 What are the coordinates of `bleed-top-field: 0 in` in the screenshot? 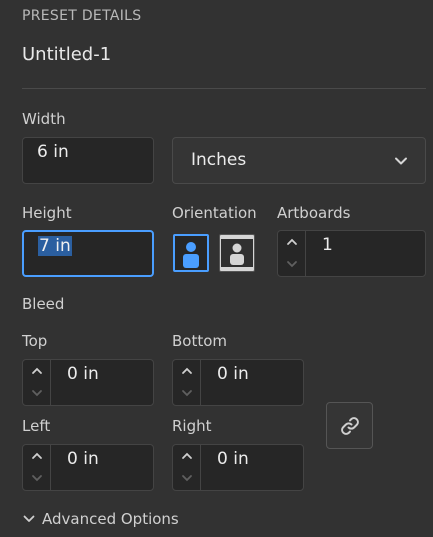 It's located at (88, 382).